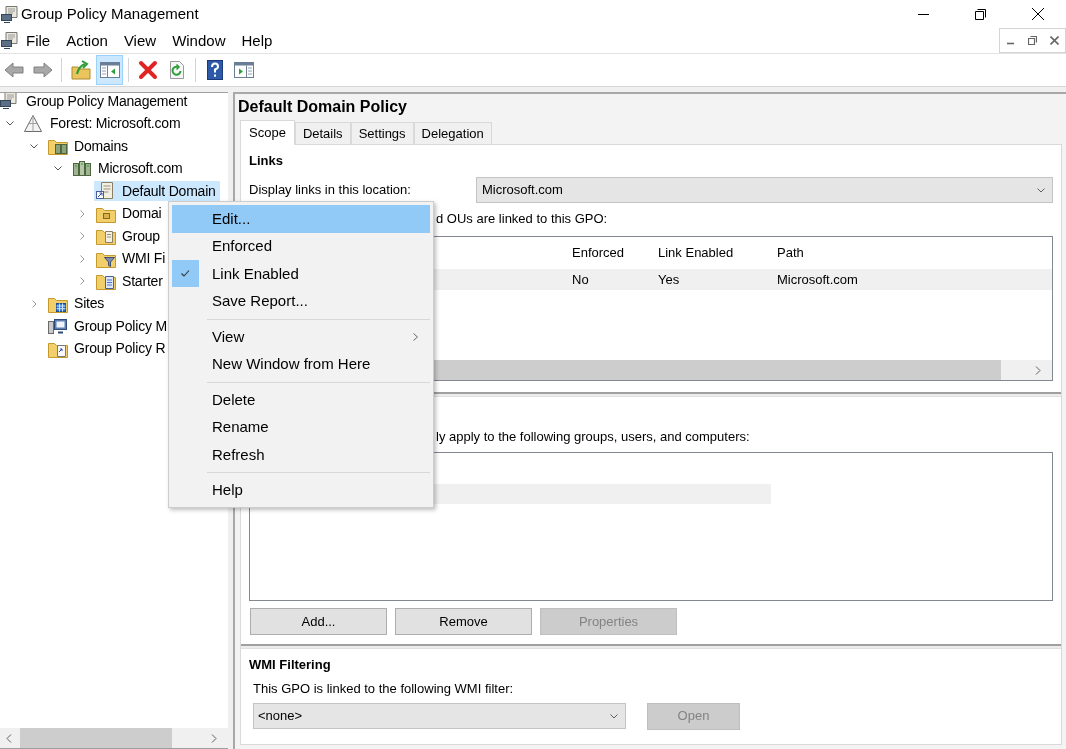 The height and width of the screenshot is (749, 1066). I want to click on tab: Details, so click(322, 133).